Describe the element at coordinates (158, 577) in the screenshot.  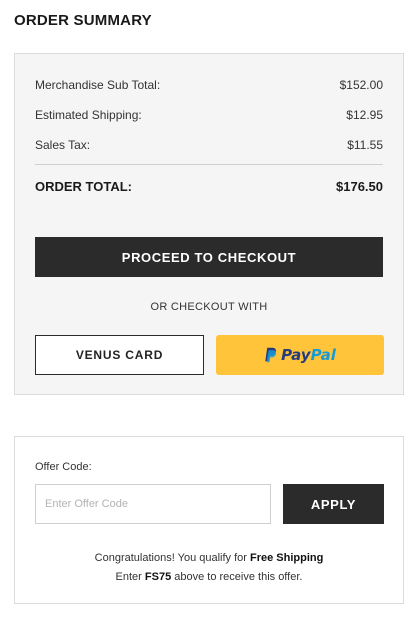
I see `promo-code-text: FS75` at that location.